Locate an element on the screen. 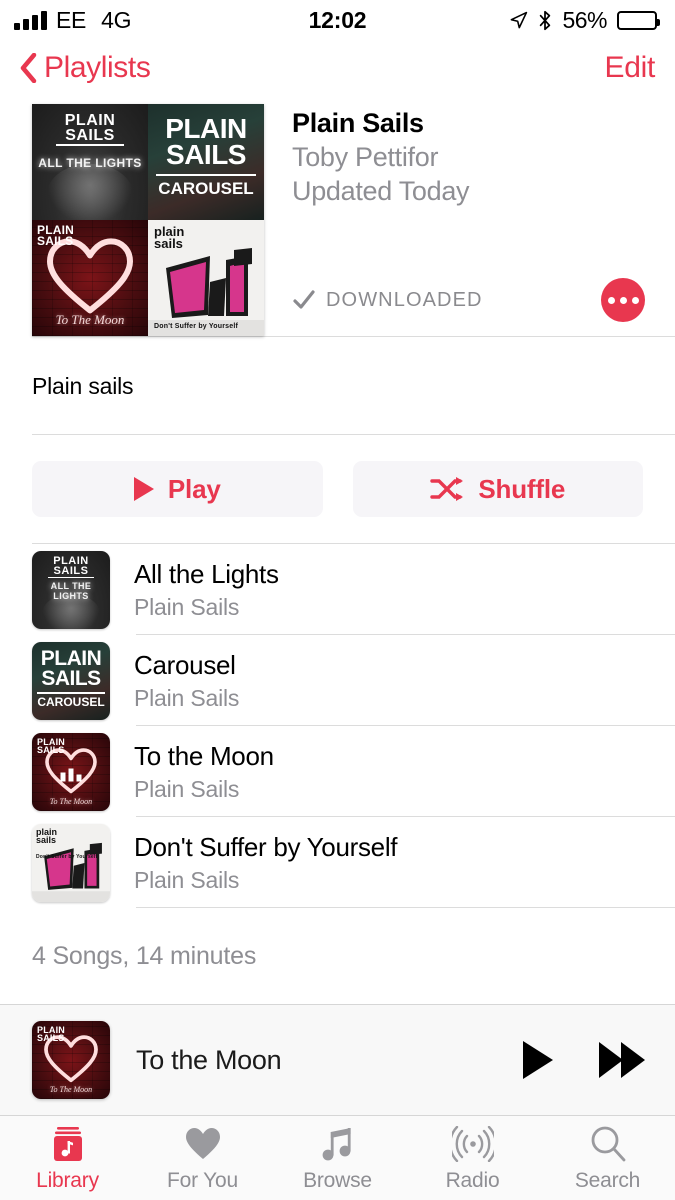 This screenshot has height=1200, width=675. status-bar: EE 4G 12:02 56% is located at coordinates (337, 20).